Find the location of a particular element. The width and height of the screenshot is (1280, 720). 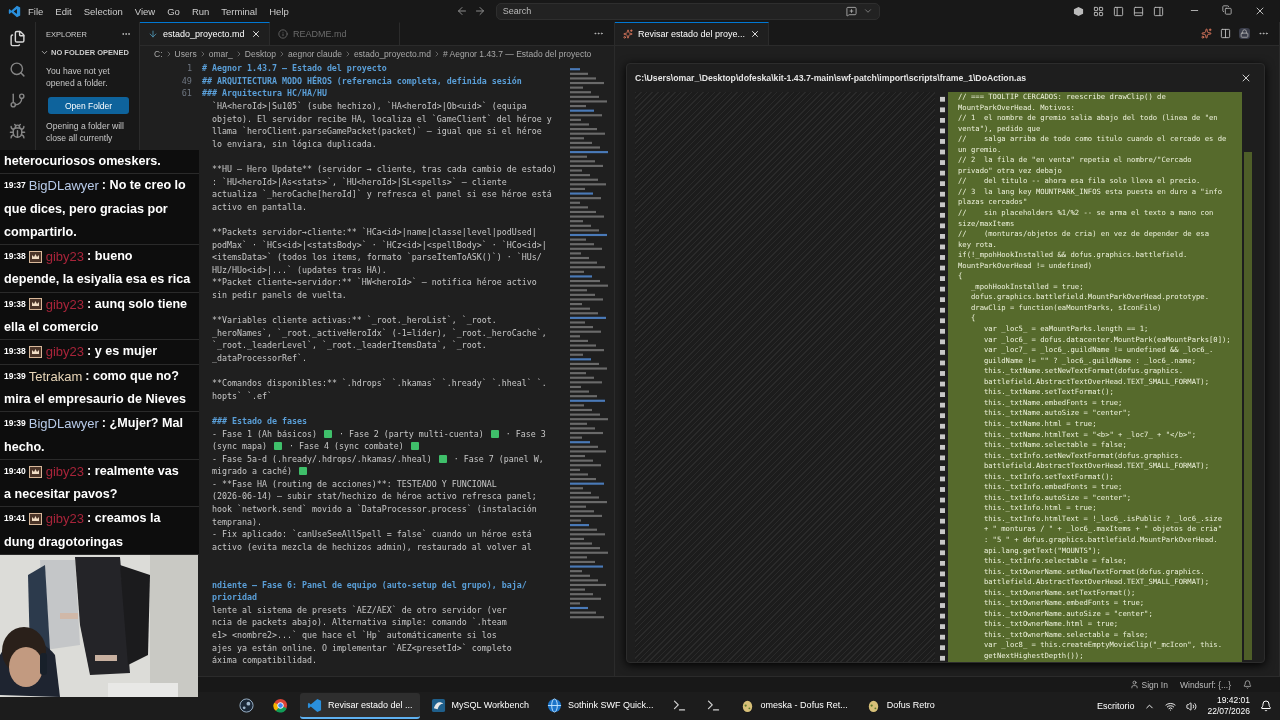

code-line: ajes ya están online. O implementar `AEZ<presetId>` completo is located at coordinates (362, 647).